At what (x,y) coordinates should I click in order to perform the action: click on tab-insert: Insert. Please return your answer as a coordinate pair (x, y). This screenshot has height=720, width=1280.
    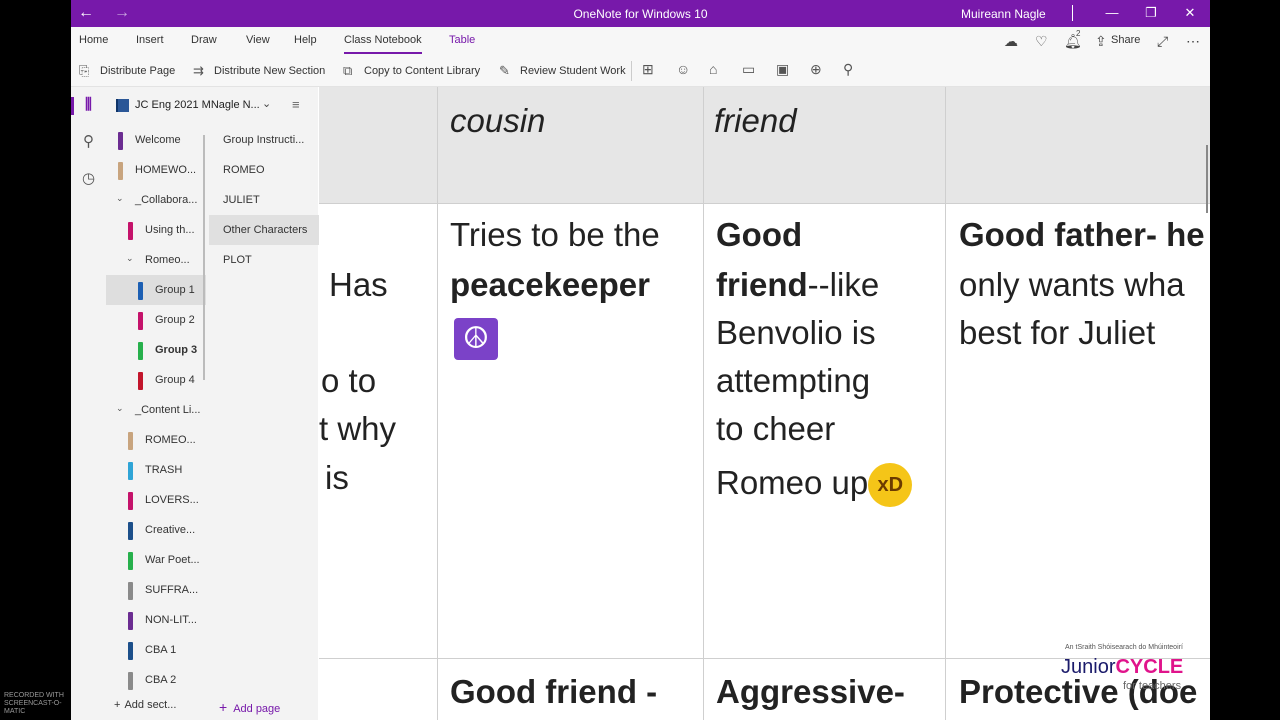
    Looking at the image, I should click on (150, 40).